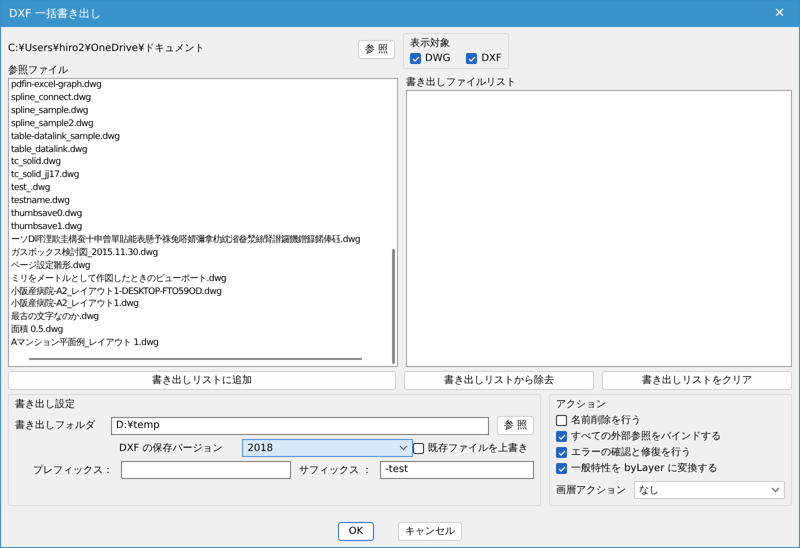  Describe the element at coordinates (203, 253) in the screenshot. I see `list-item: ガスボックス検討図_2015.11.30.dwg` at that location.